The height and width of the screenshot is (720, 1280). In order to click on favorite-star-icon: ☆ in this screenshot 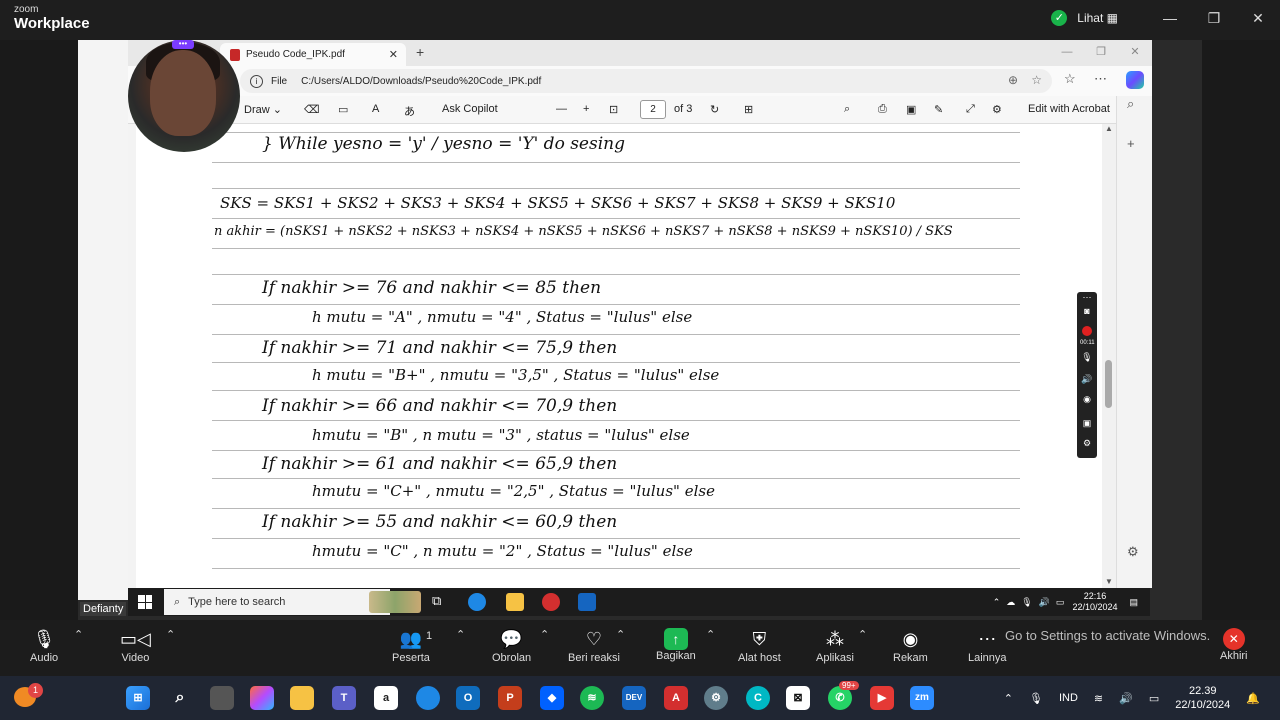, I will do `click(1036, 80)`.